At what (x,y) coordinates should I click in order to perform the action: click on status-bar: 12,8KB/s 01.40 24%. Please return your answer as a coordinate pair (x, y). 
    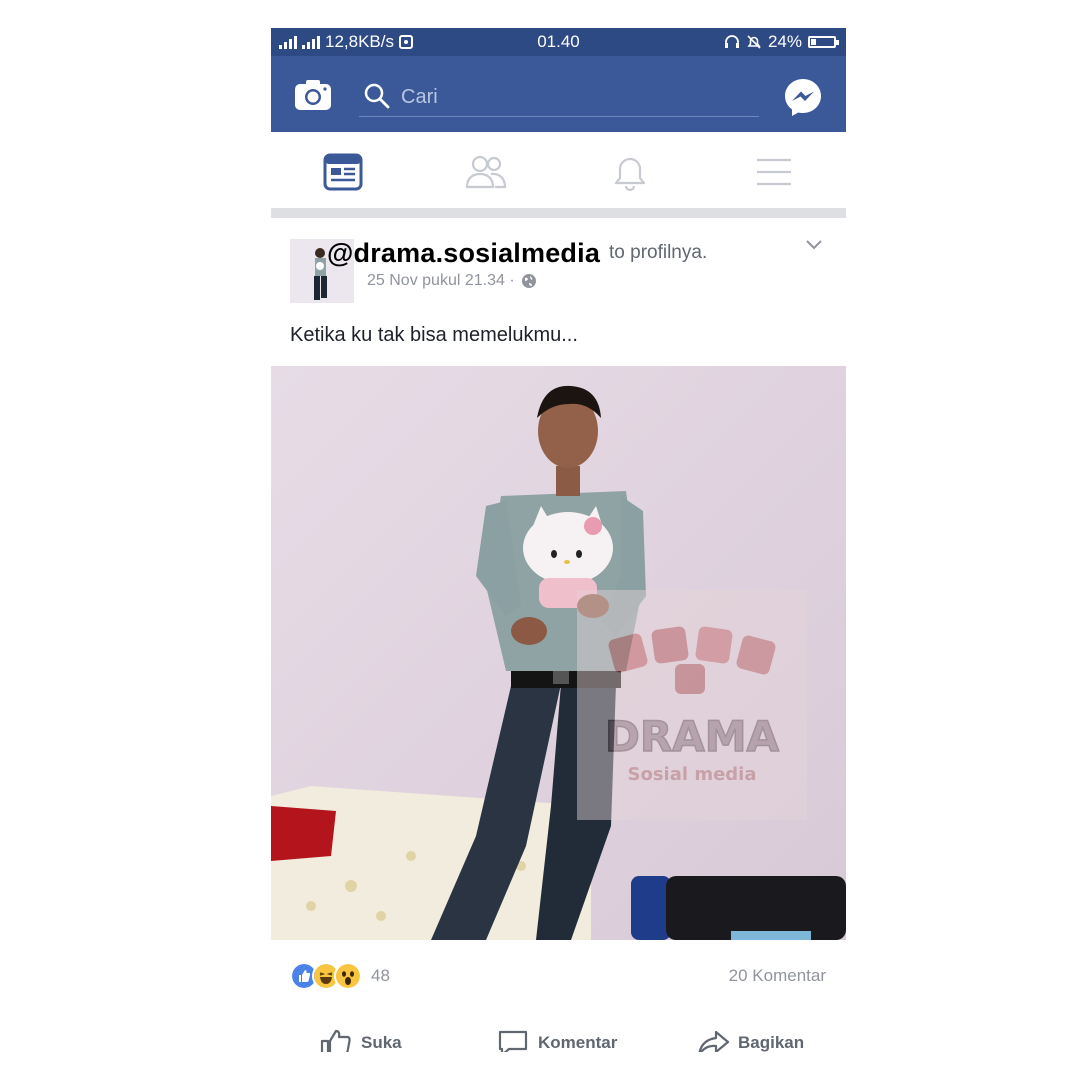
    Looking at the image, I should click on (558, 42).